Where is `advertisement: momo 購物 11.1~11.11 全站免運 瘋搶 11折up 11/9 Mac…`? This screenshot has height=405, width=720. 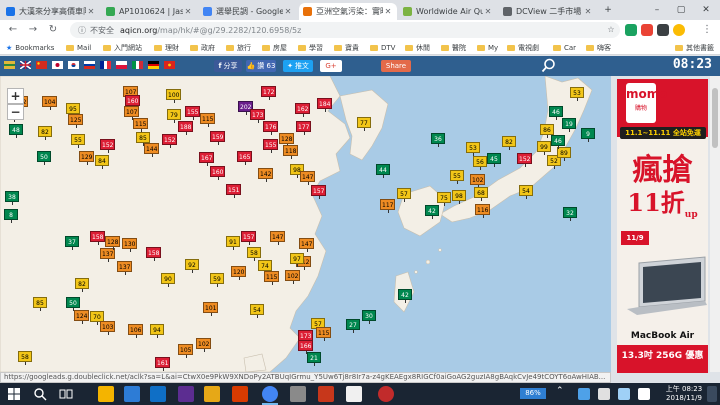
advertisement: momo 購物 11.1~11.11 全站免運 瘋搶 11折up 11/9 Mac… is located at coordinates (662, 226).